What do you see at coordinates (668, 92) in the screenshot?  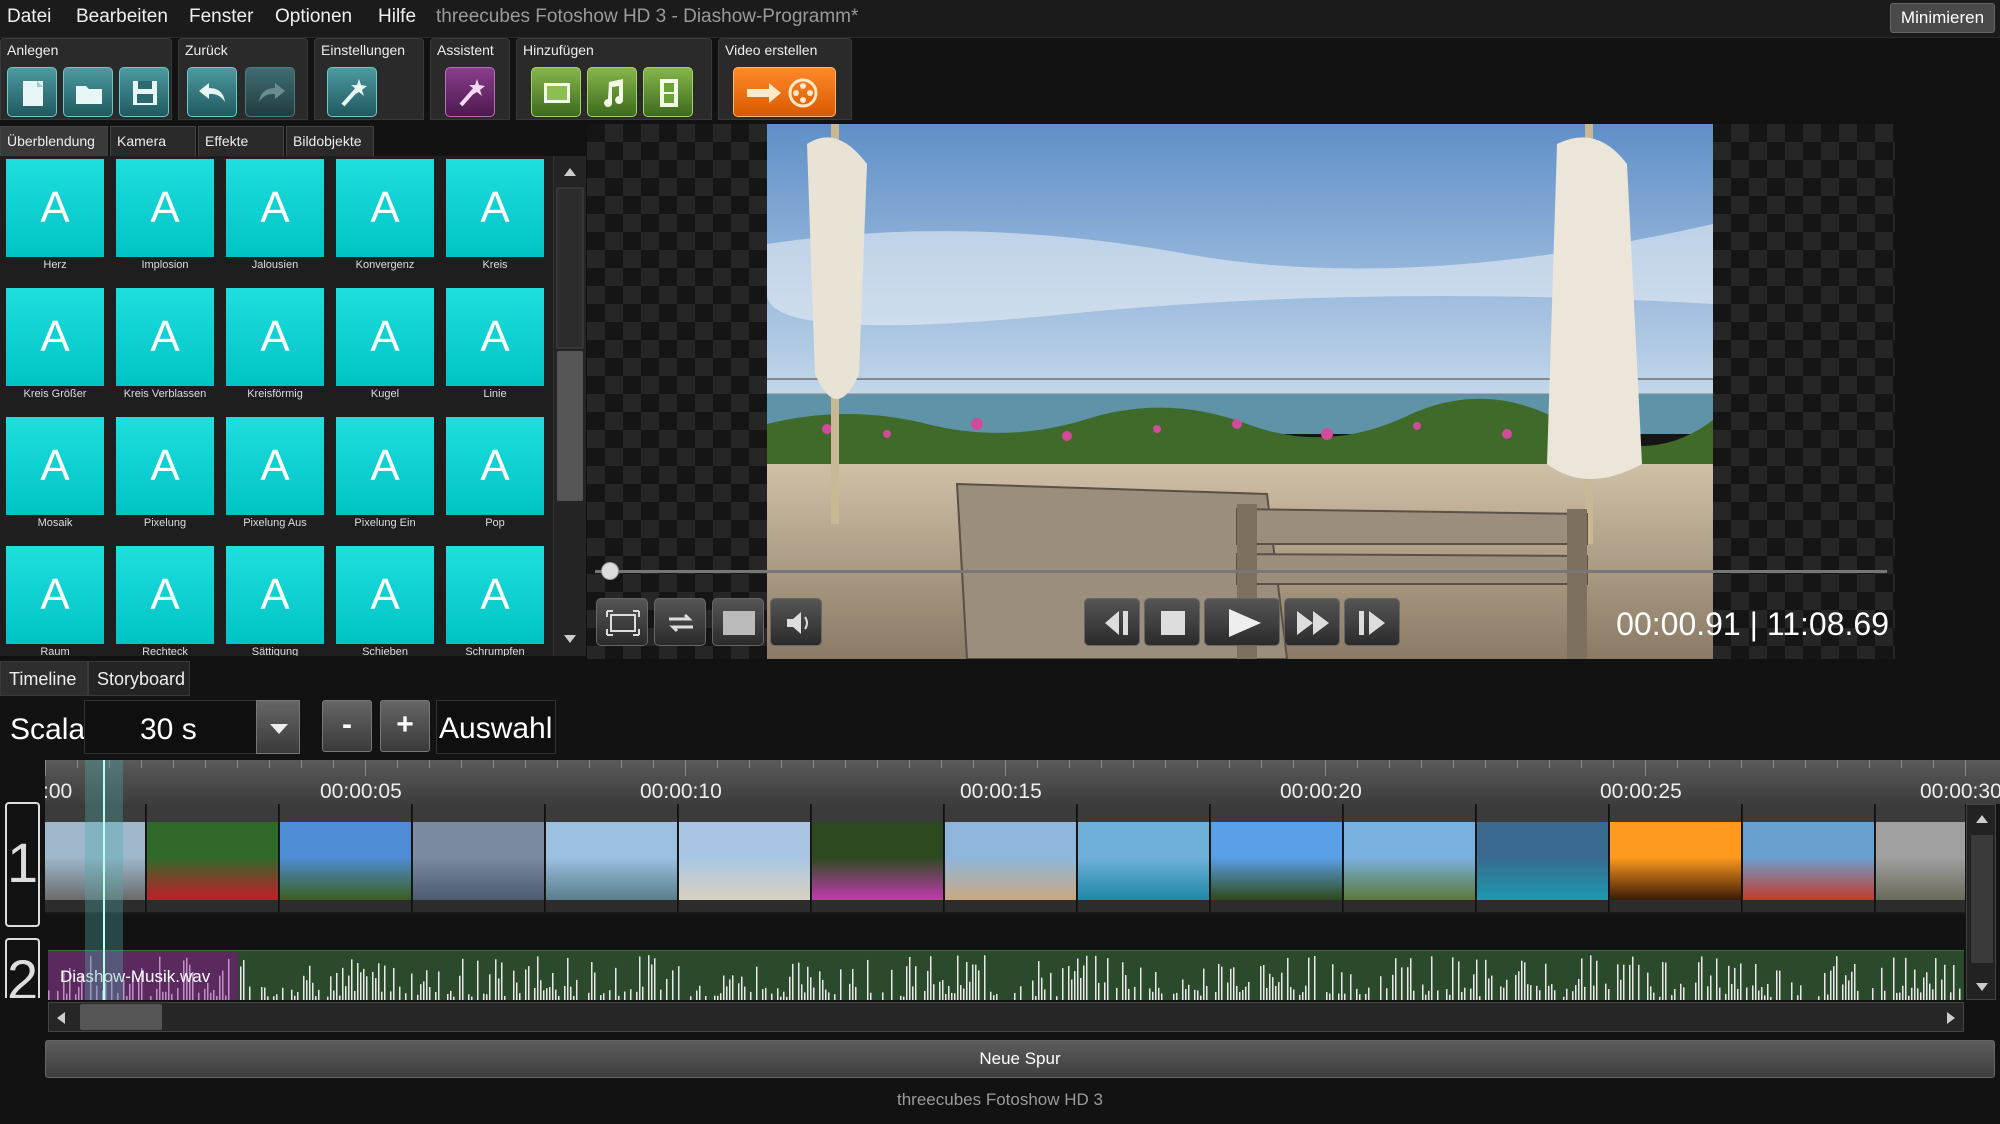 I see `add-video-button` at bounding box center [668, 92].